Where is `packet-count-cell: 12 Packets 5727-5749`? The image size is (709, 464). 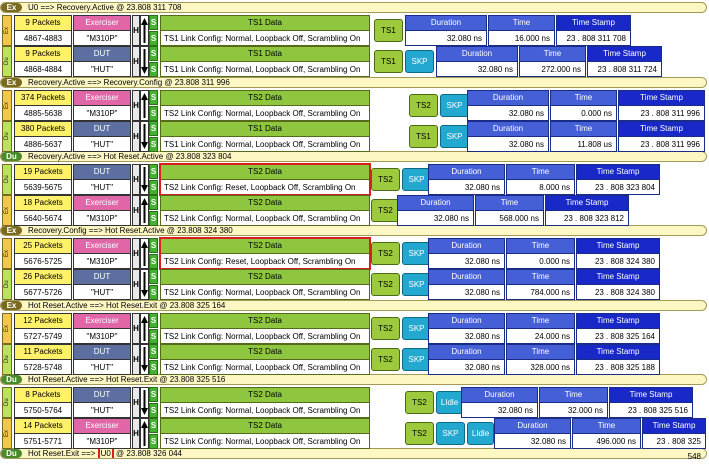 packet-count-cell: 12 Packets 5727-5749 is located at coordinates (43, 328).